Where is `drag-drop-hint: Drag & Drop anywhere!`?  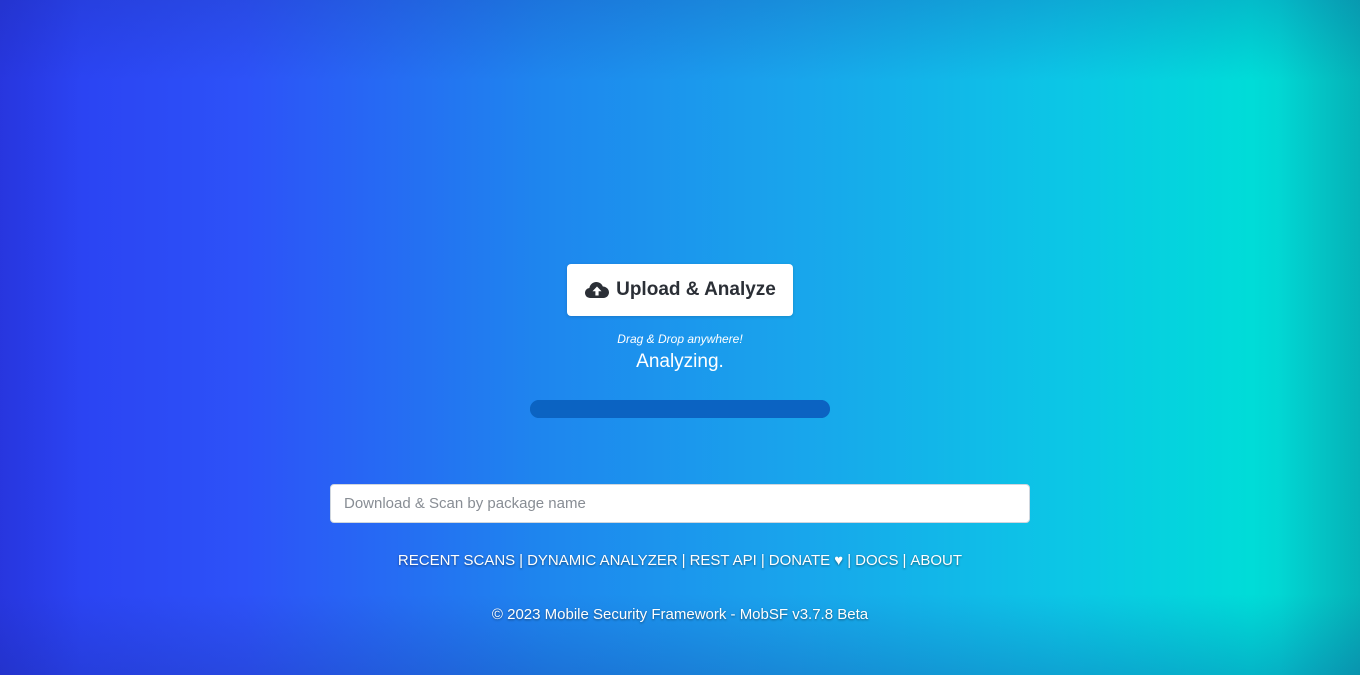
drag-drop-hint: Drag & Drop anywhere! is located at coordinates (680, 339).